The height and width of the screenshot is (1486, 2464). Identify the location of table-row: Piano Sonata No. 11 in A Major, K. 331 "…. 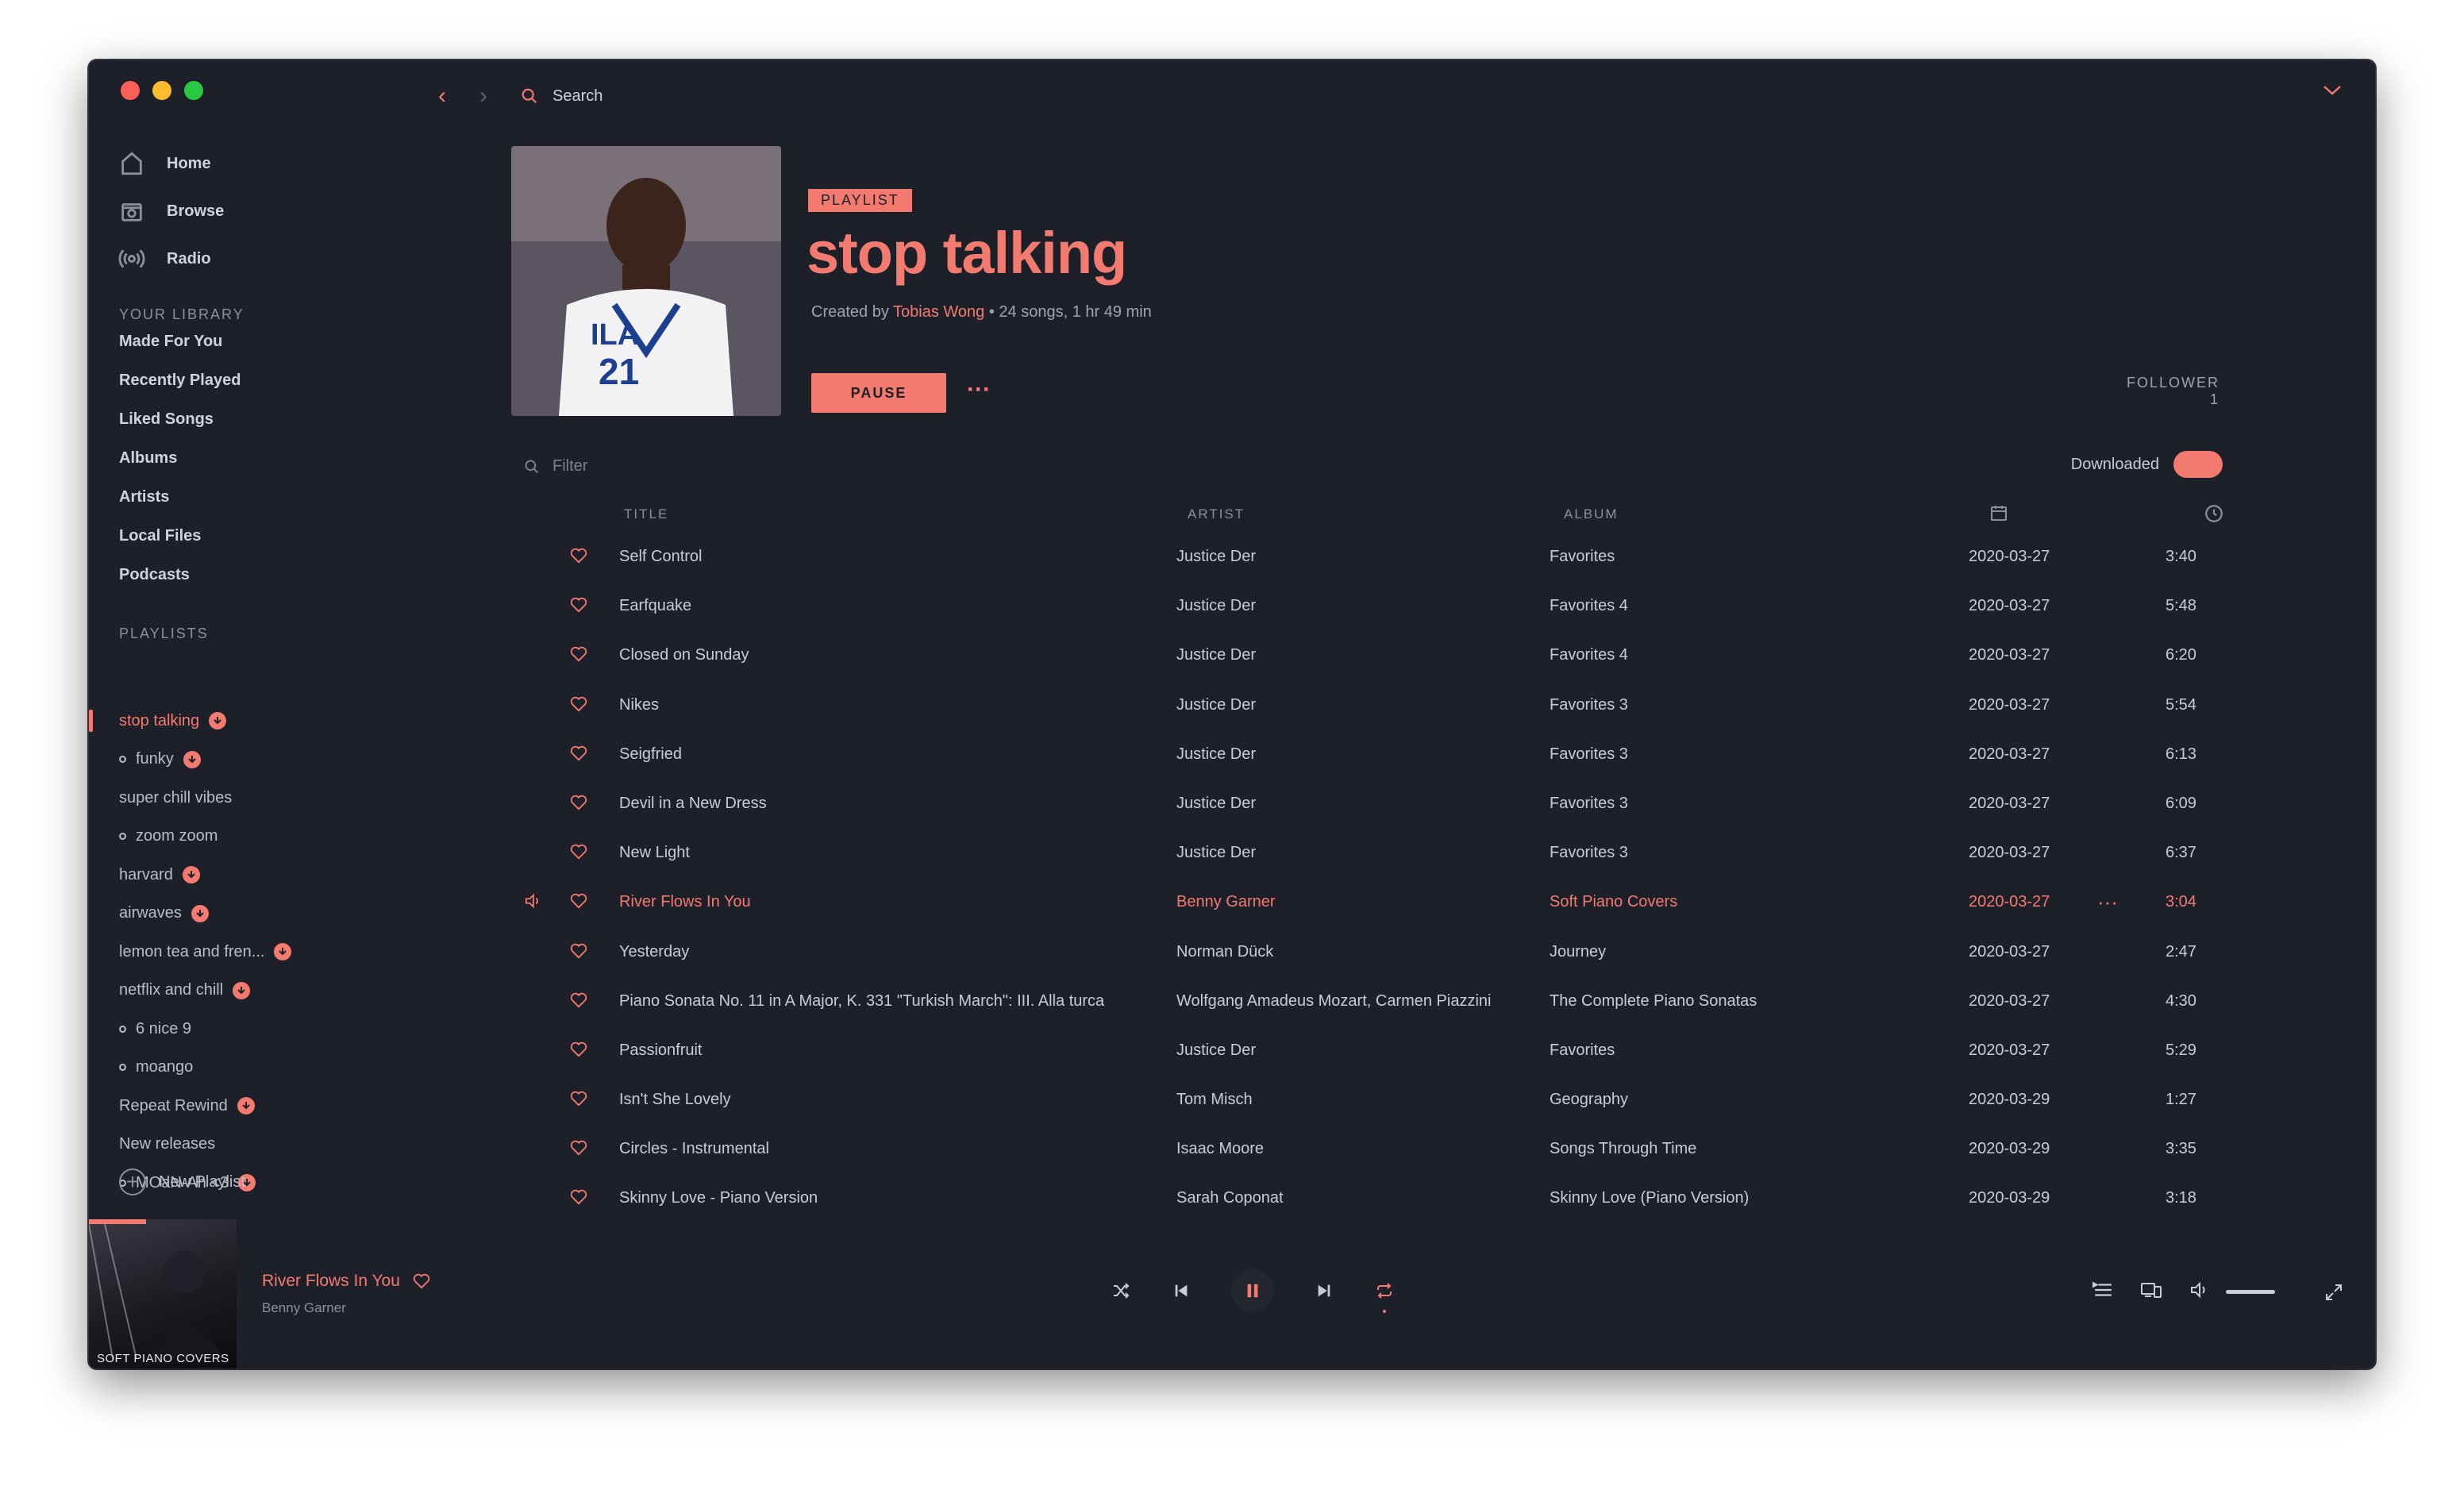
(1232, 1001).